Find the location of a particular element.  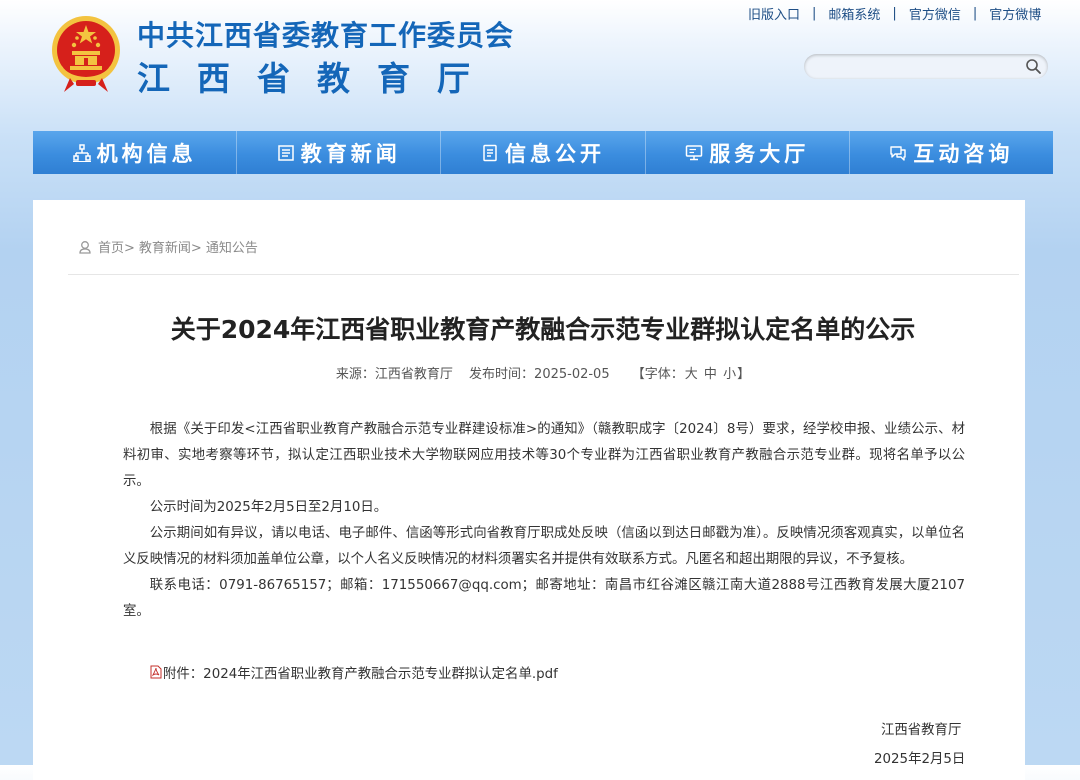

breadcrumb-notices: 通知公告 is located at coordinates (232, 246).